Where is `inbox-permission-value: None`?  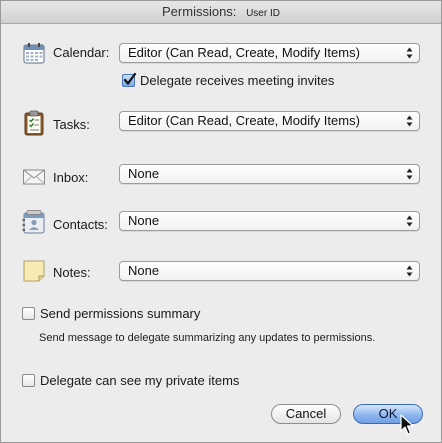
inbox-permission-value: None is located at coordinates (144, 173).